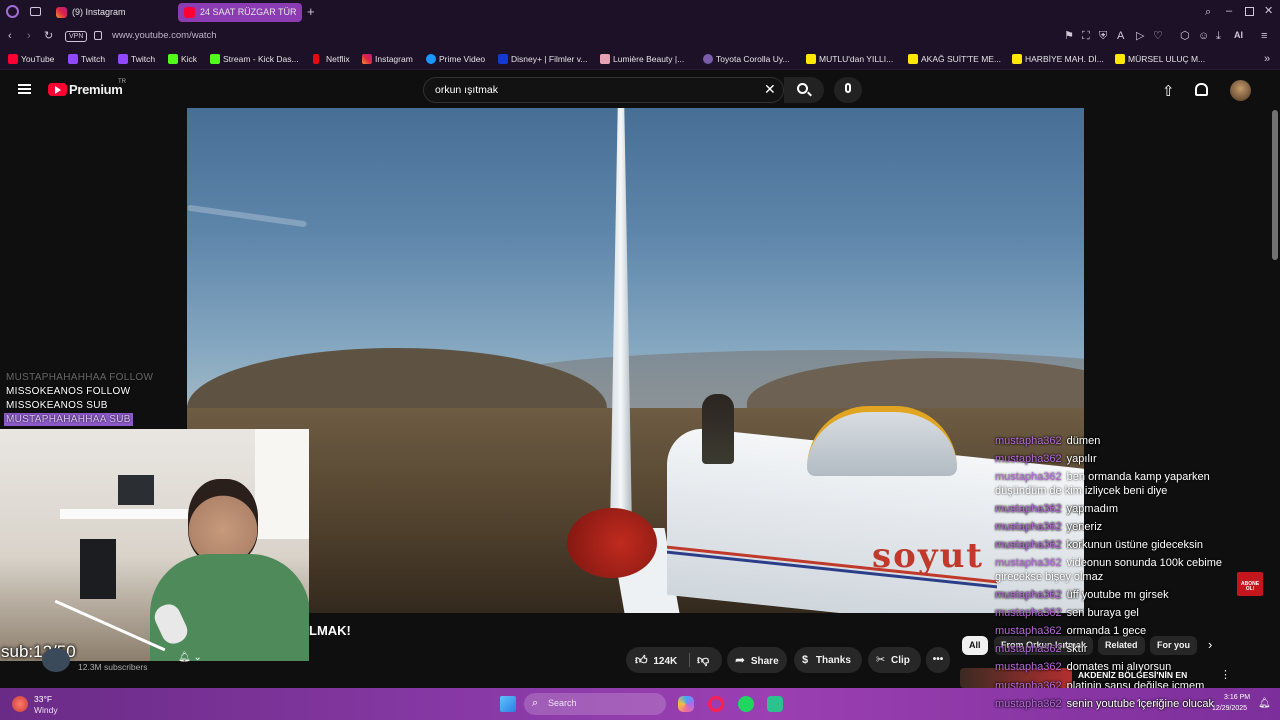 This screenshot has width=1280, height=720. Describe the element at coordinates (190, 657) in the screenshot. I see `notification-bell-subscribed-icon: 🔔︎ ⌄` at that location.